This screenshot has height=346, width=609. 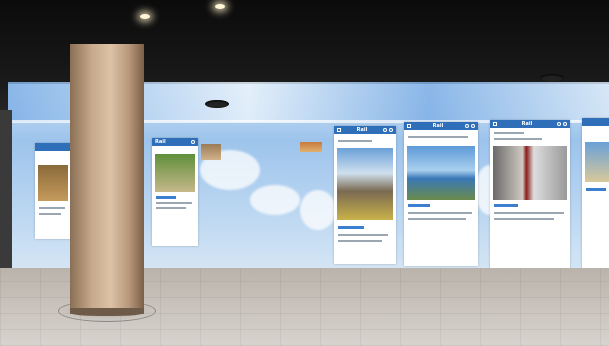 What do you see at coordinates (175, 173) in the screenshot?
I see `station-photo` at bounding box center [175, 173].